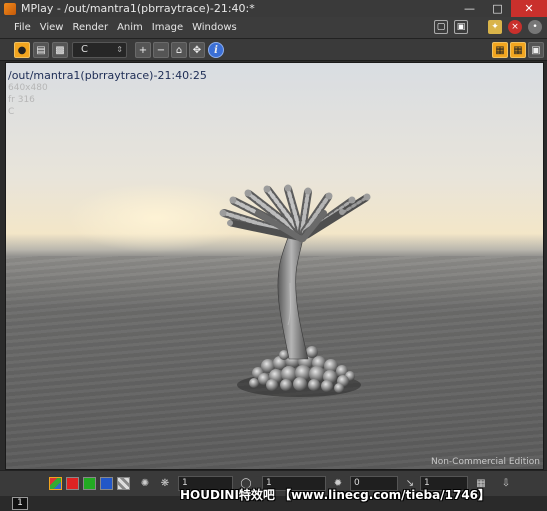 The image size is (547, 511). Describe the element at coordinates (99, 50) in the screenshot. I see `channel-select: C ⇕` at that location.